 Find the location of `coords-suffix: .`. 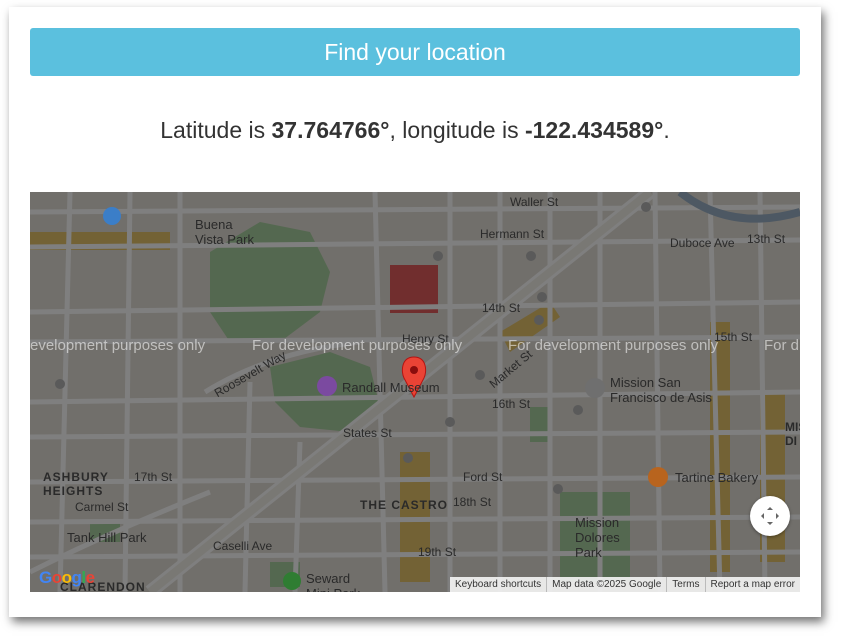

coords-suffix: . is located at coordinates (666, 130).